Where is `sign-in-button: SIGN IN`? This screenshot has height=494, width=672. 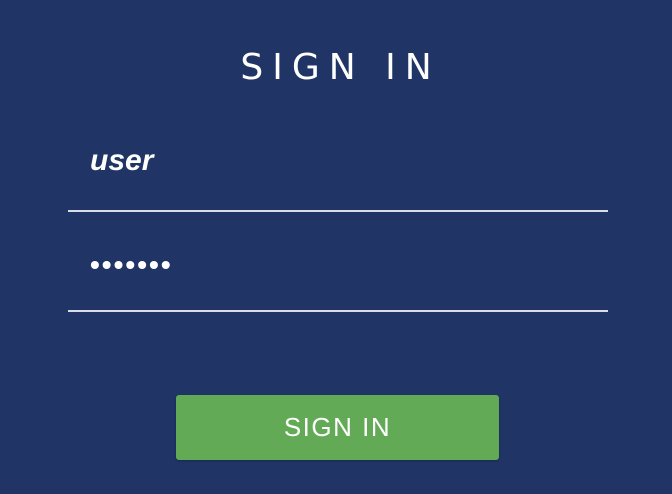
sign-in-button: SIGN IN is located at coordinates (337, 427).